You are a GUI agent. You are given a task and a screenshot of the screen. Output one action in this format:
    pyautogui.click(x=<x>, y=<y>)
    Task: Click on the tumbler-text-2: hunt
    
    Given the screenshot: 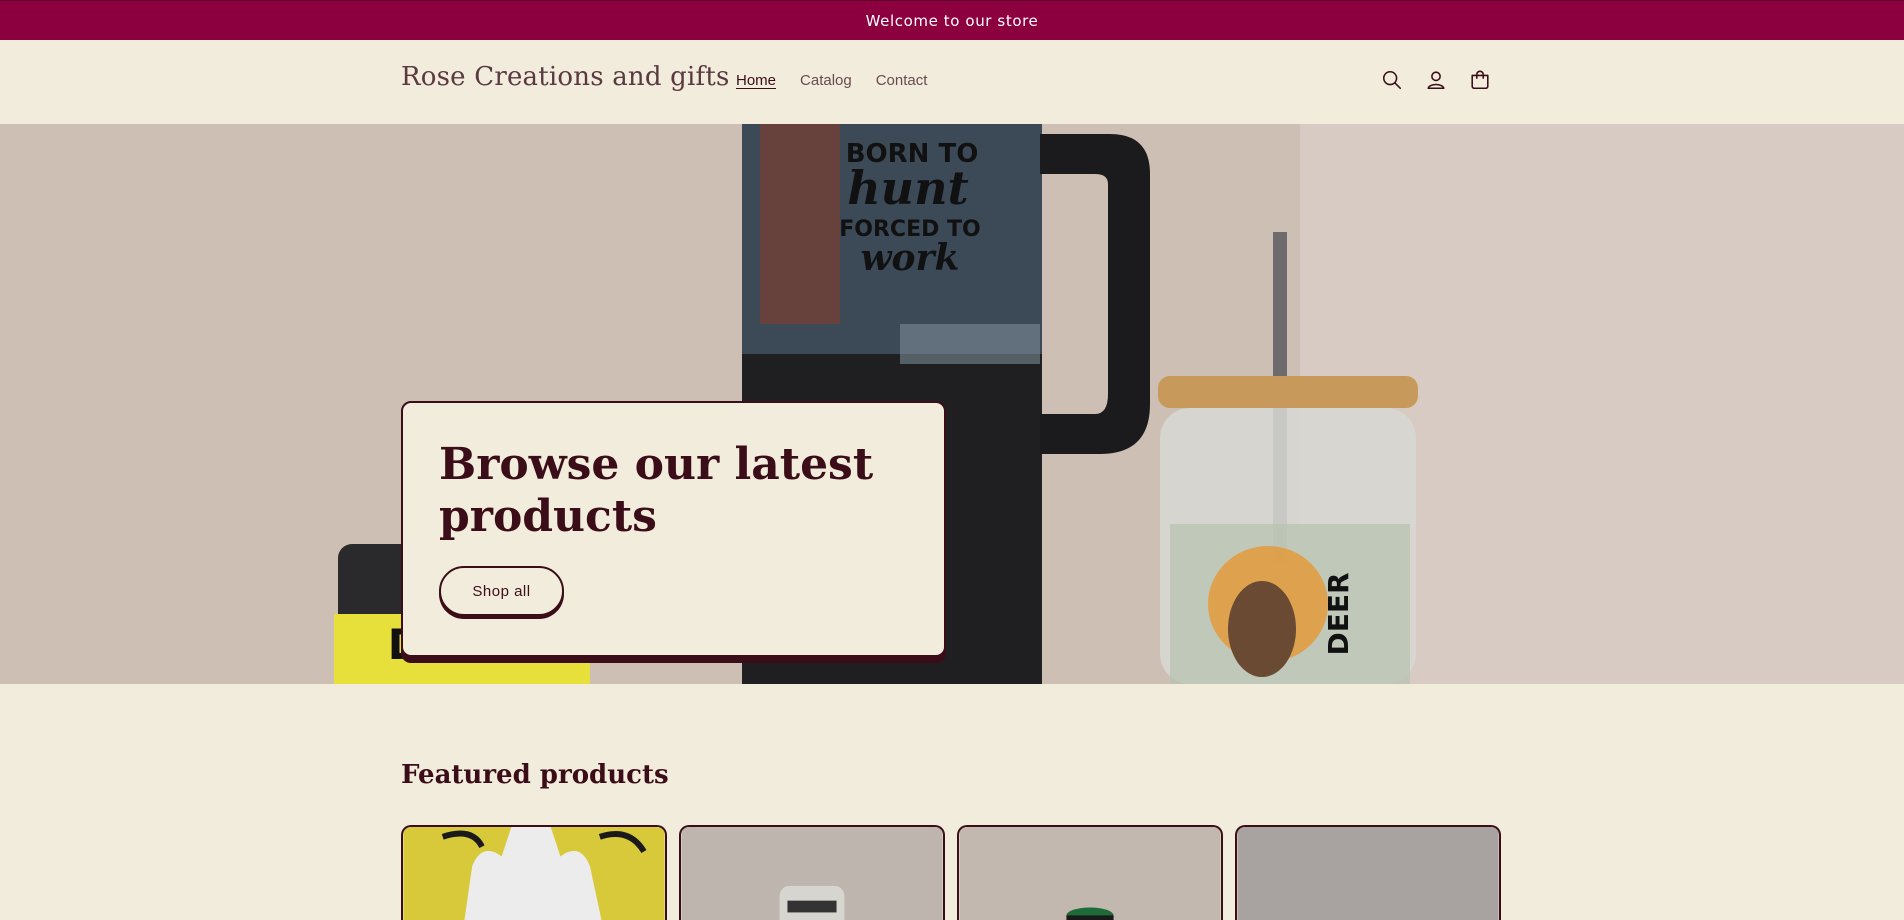 What is the action you would take?
    pyautogui.click(x=908, y=188)
    